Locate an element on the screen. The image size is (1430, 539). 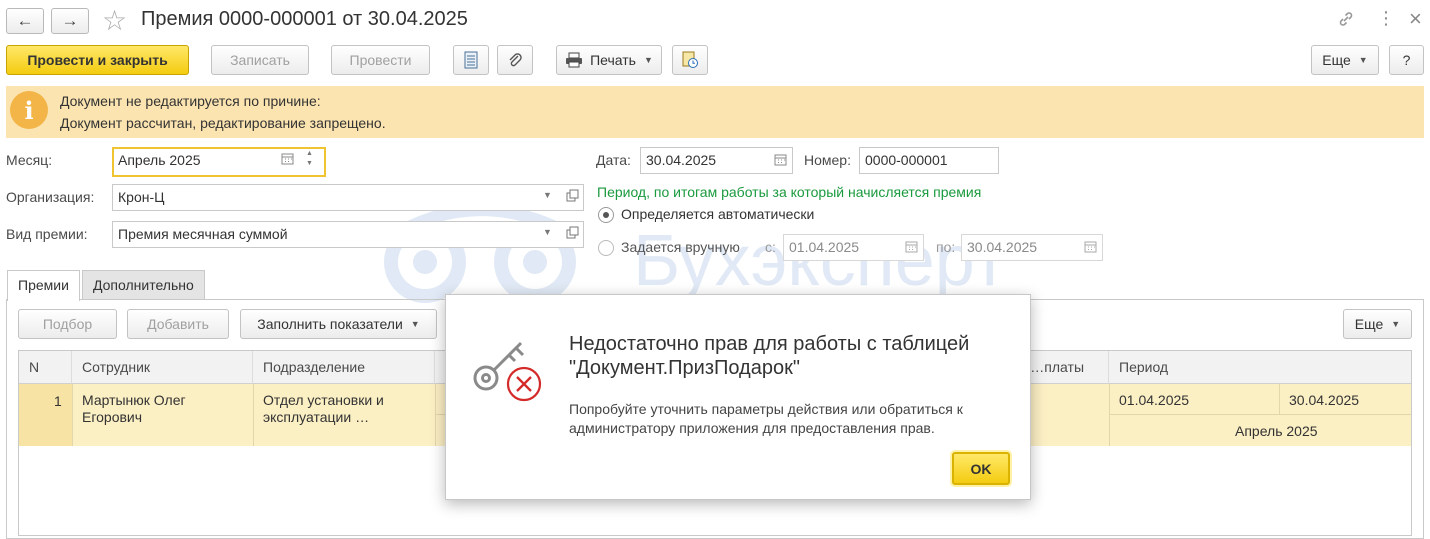
bonus-type-field: Премия месячная суммой is located at coordinates (348, 234).